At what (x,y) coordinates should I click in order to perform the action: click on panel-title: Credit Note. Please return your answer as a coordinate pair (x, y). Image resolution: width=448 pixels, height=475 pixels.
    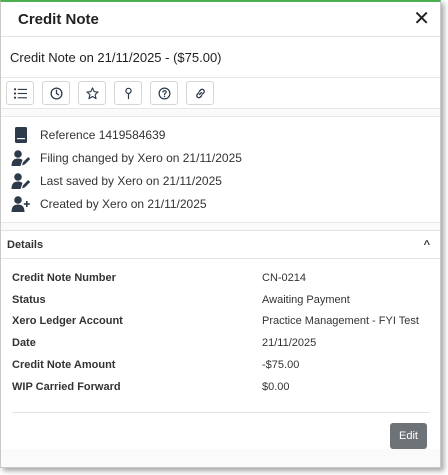
    Looking at the image, I should click on (58, 19).